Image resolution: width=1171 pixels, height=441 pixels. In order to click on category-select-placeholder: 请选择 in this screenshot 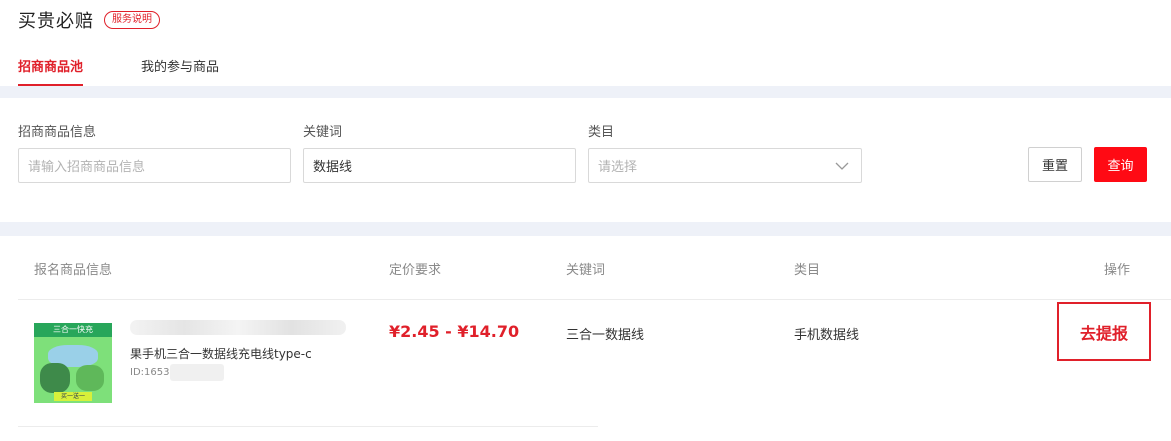, I will do `click(618, 167)`.